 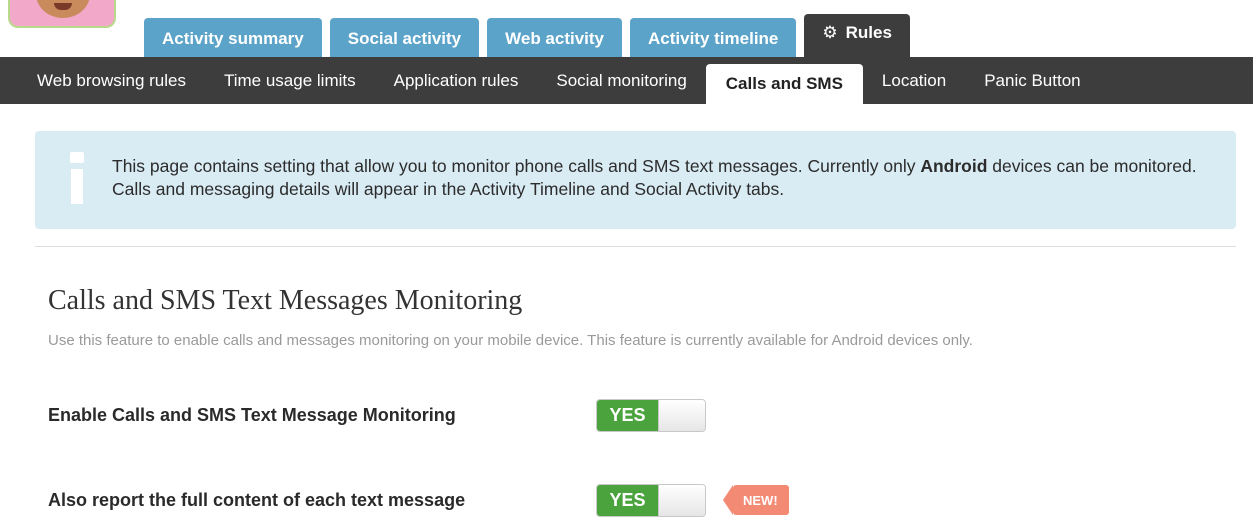 I want to click on sub-nav-calls-and-sms: Calls and SMS, so click(x=784, y=84).